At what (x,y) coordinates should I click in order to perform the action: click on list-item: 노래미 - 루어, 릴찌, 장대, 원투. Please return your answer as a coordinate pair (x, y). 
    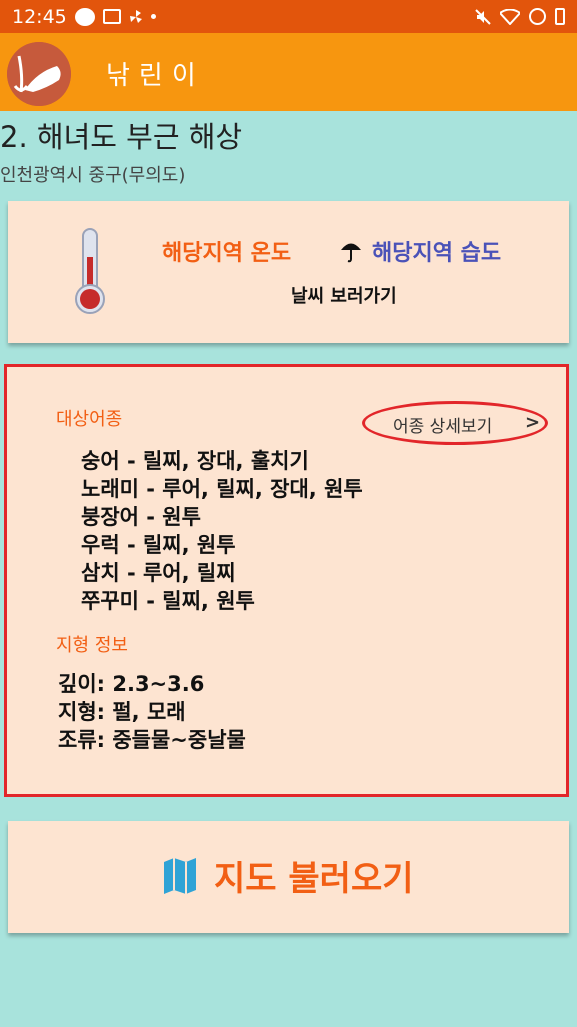
    Looking at the image, I should click on (222, 489).